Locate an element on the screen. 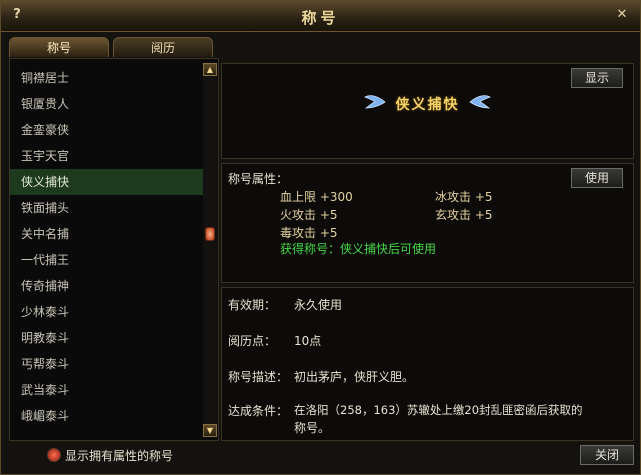  attr-fire: 火攻击 +5 is located at coordinates (309, 215).